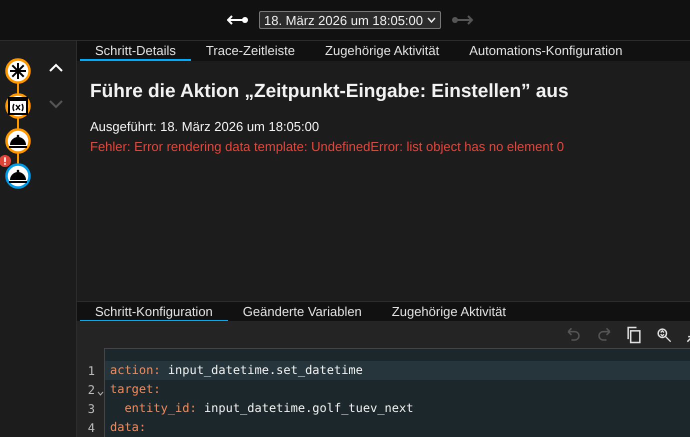 The height and width of the screenshot is (437, 690). What do you see at coordinates (350, 20) in the screenshot?
I see `run-select: 18. März 2026 um 18:05:00` at bounding box center [350, 20].